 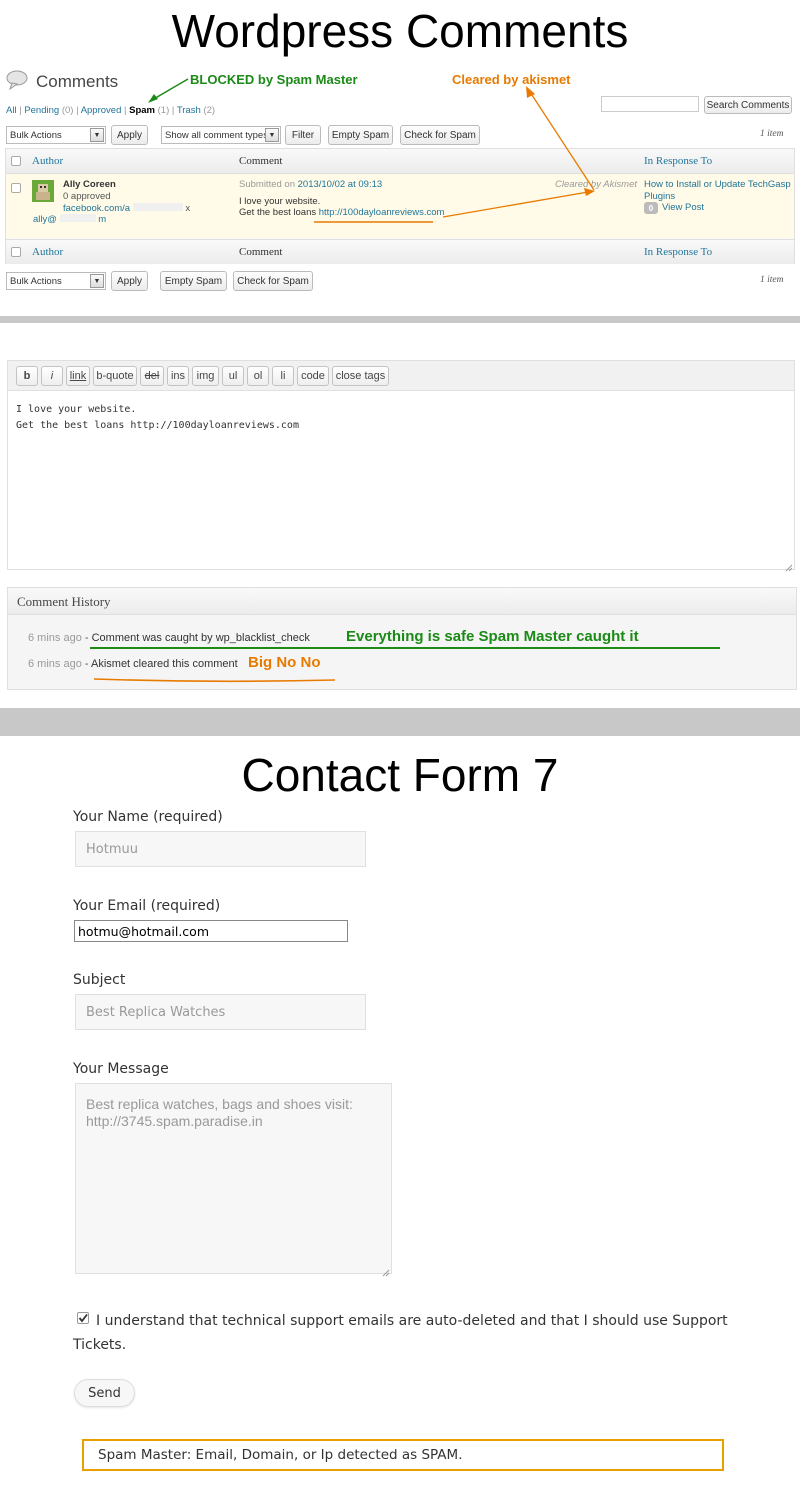 What do you see at coordinates (313, 376) in the screenshot?
I see `quicktag-code: code` at bounding box center [313, 376].